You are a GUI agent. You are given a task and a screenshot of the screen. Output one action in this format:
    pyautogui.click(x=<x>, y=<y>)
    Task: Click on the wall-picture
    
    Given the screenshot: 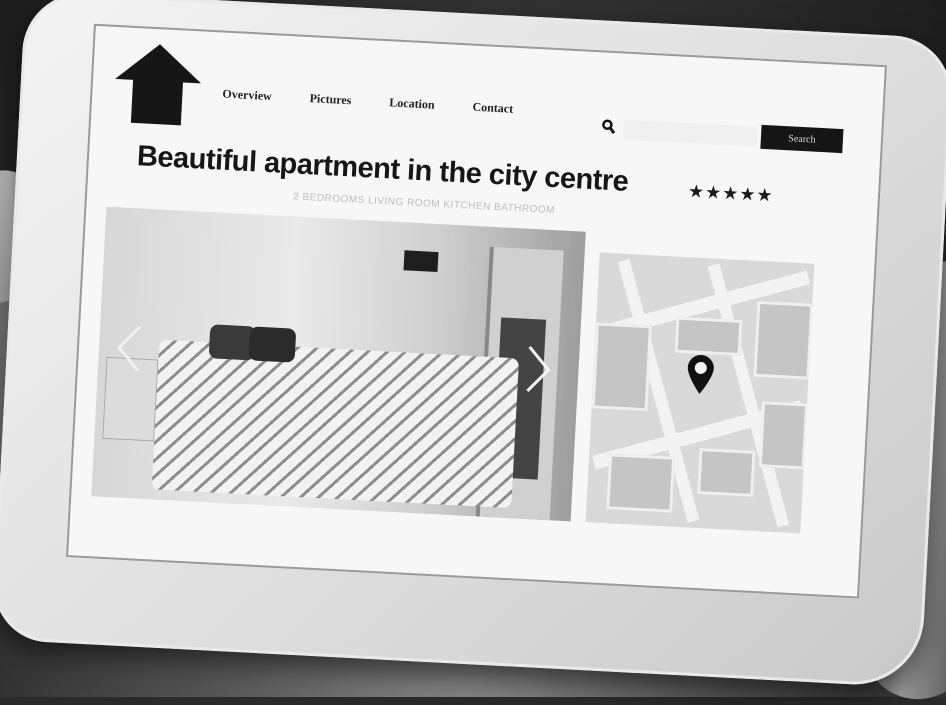 What is the action you would take?
    pyautogui.click(x=421, y=261)
    